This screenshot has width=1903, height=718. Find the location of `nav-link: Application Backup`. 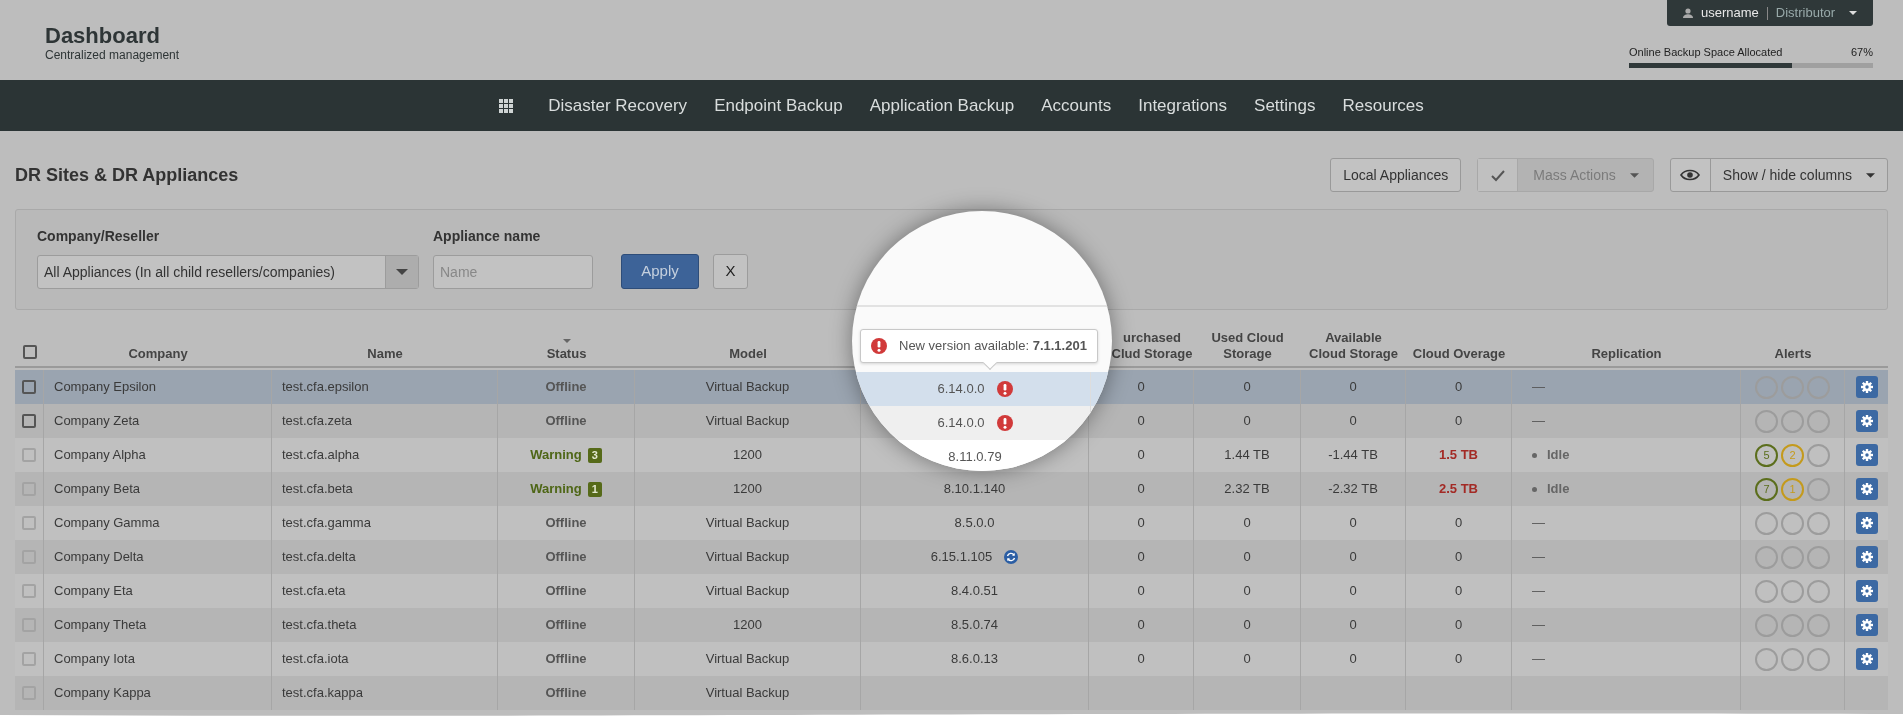

nav-link: Application Backup is located at coordinates (942, 105).